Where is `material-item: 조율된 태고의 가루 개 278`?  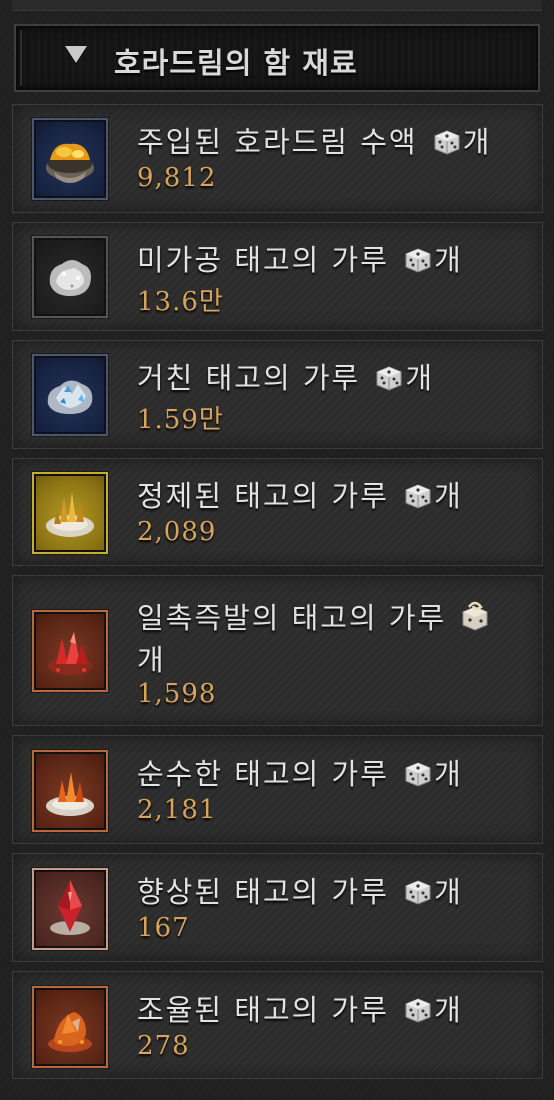
material-item: 조율된 태고의 가루 개 278 is located at coordinates (277, 1025).